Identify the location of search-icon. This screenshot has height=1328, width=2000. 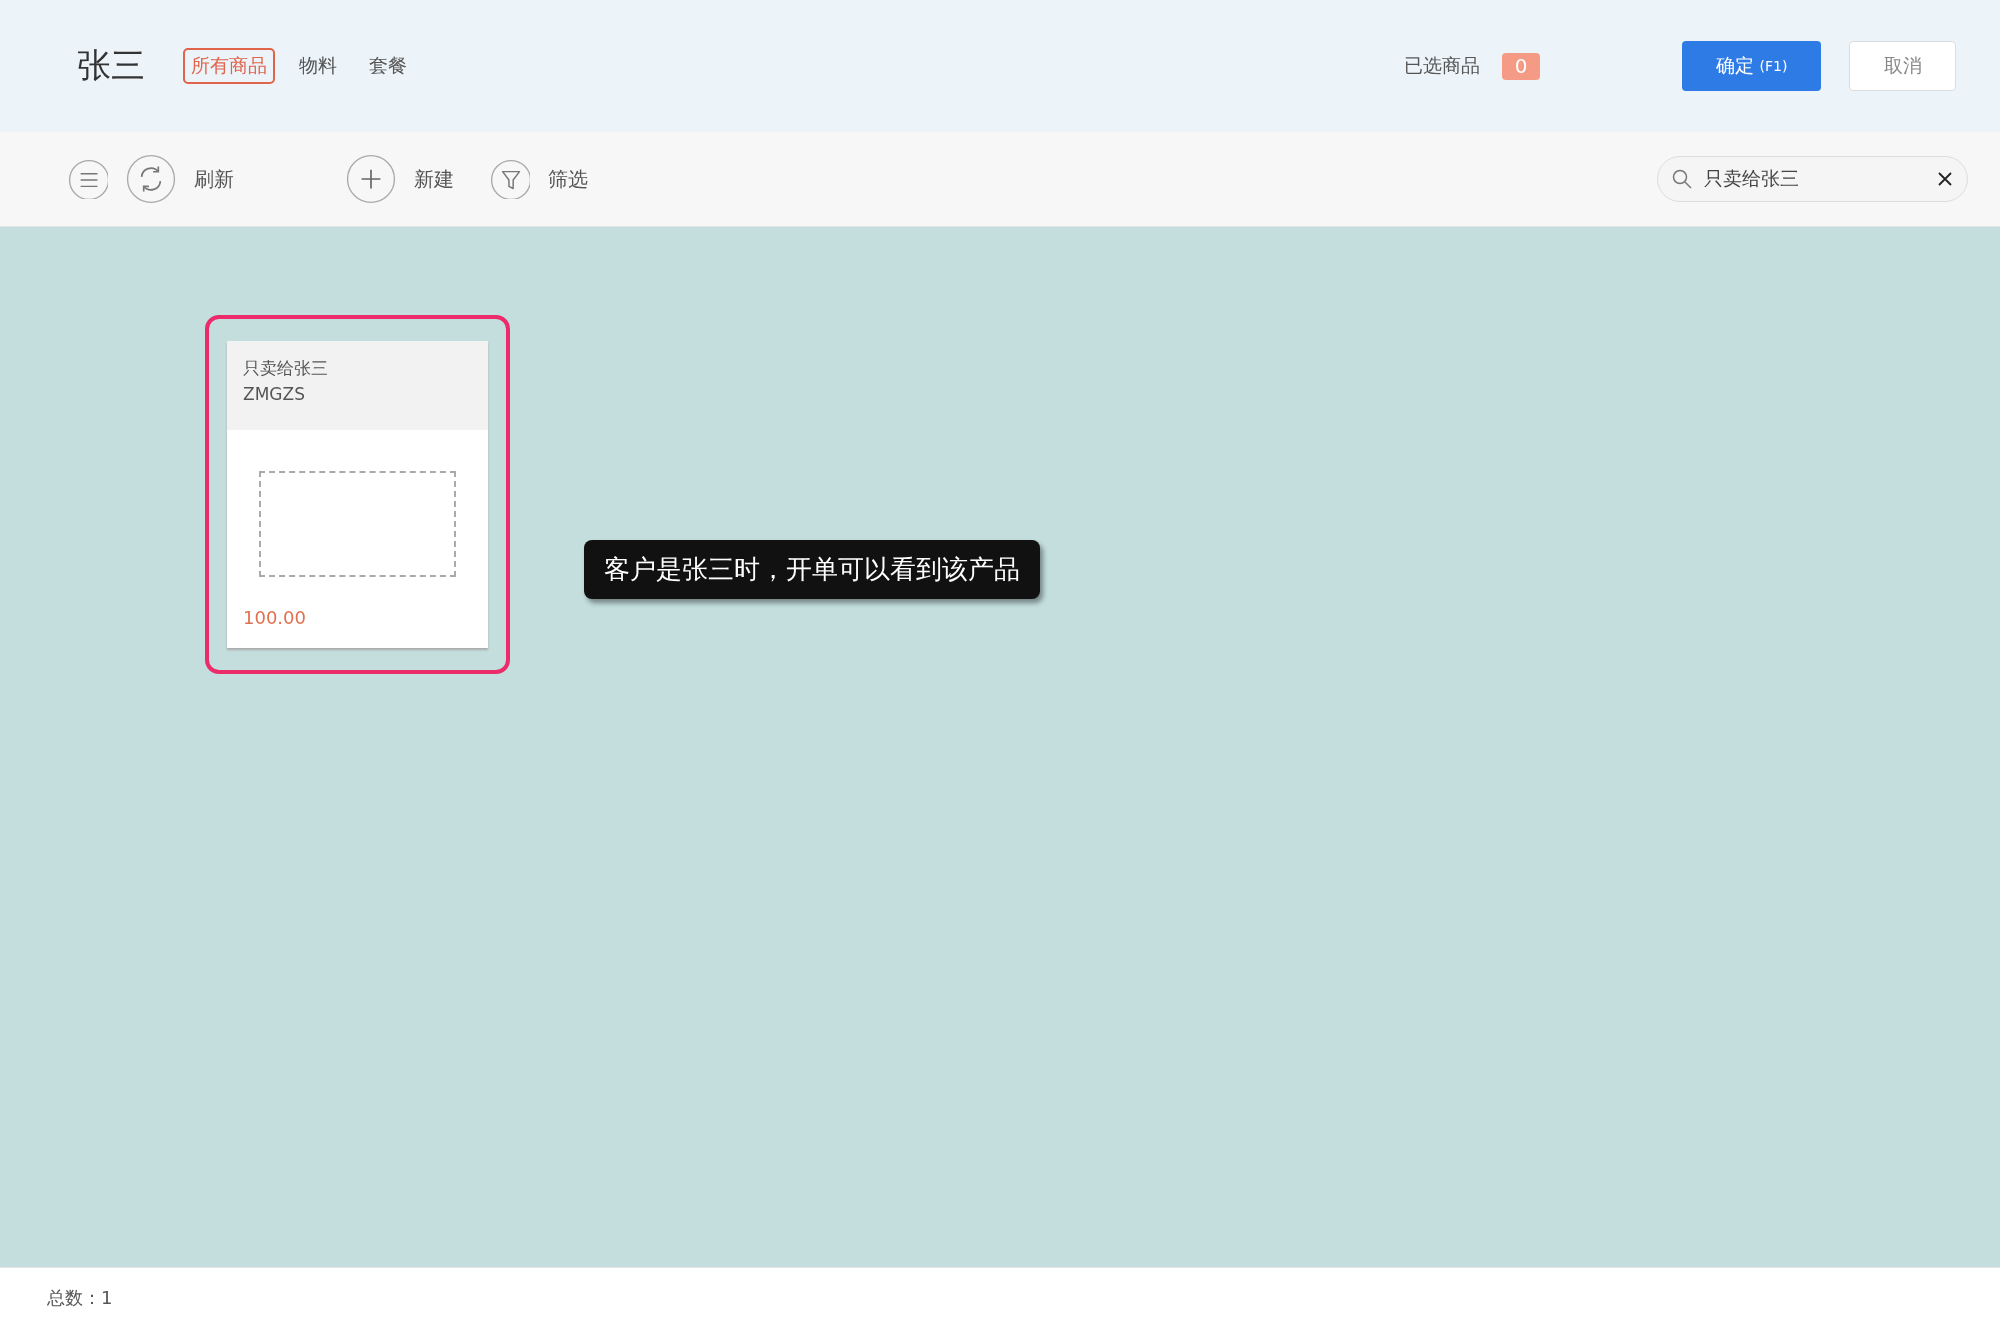
(1682, 179).